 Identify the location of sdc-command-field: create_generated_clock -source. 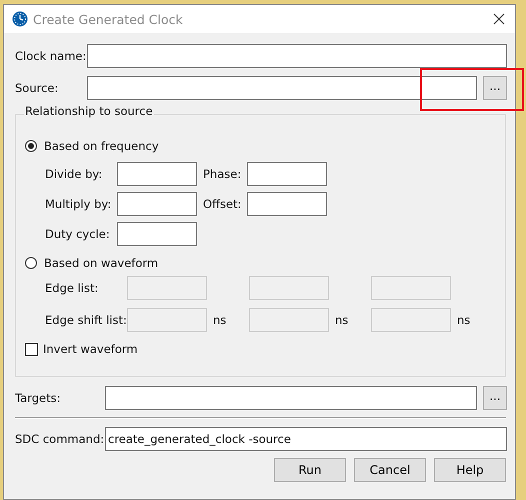
(306, 439).